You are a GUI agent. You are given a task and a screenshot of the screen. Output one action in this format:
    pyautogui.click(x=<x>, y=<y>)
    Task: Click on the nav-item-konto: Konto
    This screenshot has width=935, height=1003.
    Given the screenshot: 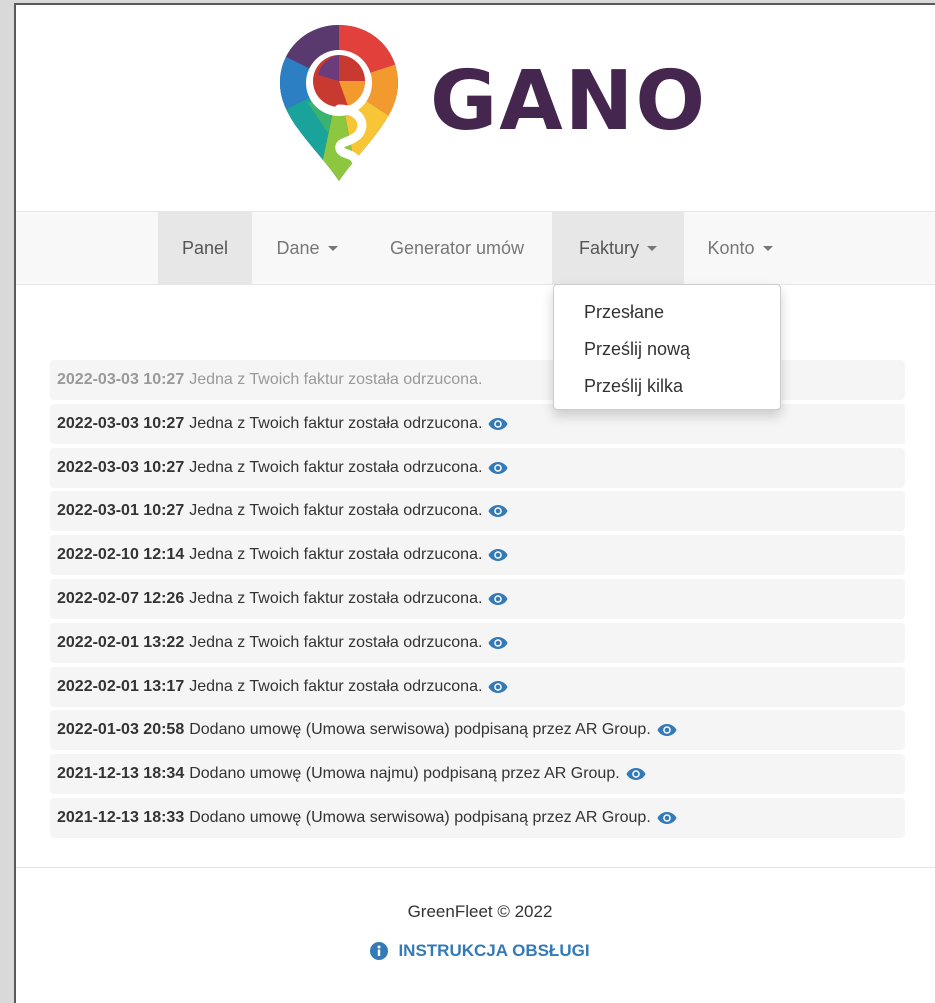 What is the action you would take?
    pyautogui.click(x=740, y=248)
    